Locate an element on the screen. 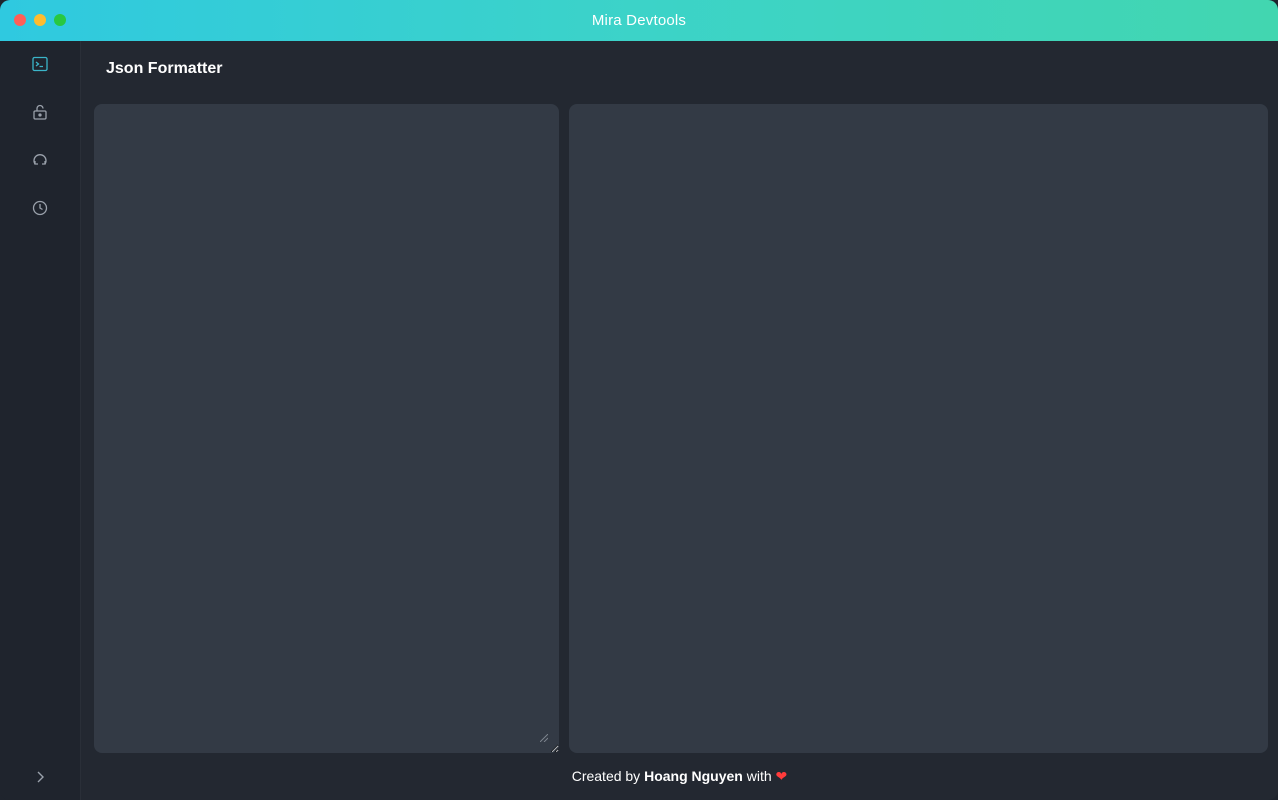 The image size is (1278, 800). sidebar-expand-button is located at coordinates (40, 777).